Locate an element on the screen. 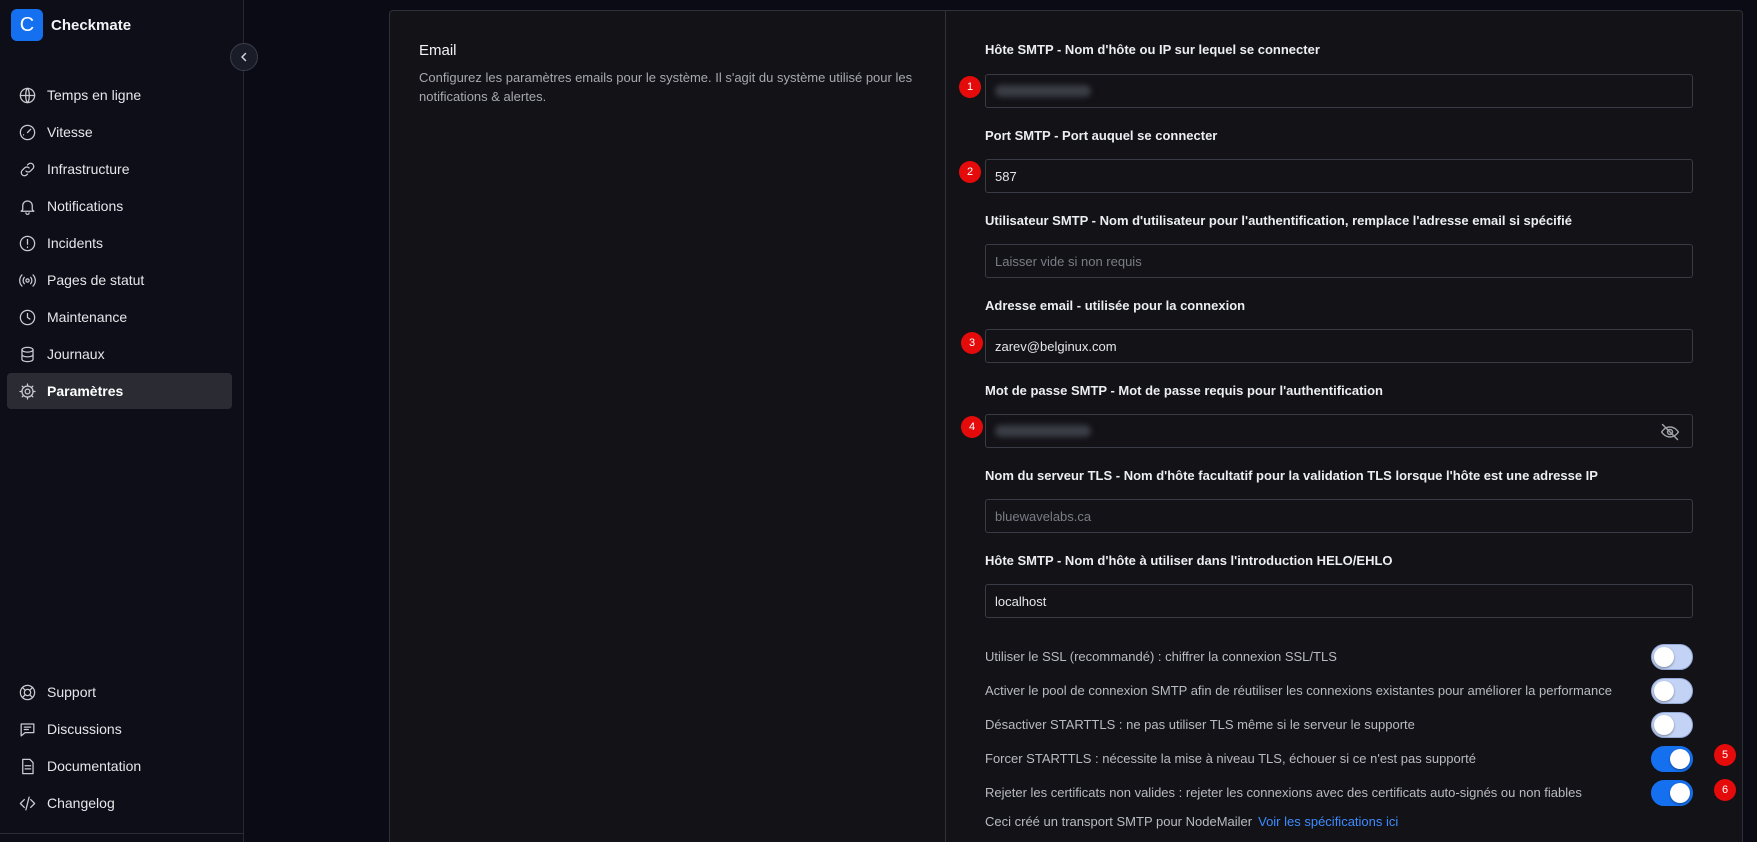 Image resolution: width=1757 pixels, height=842 pixels. sidebar-divider is located at coordinates (122, 833).